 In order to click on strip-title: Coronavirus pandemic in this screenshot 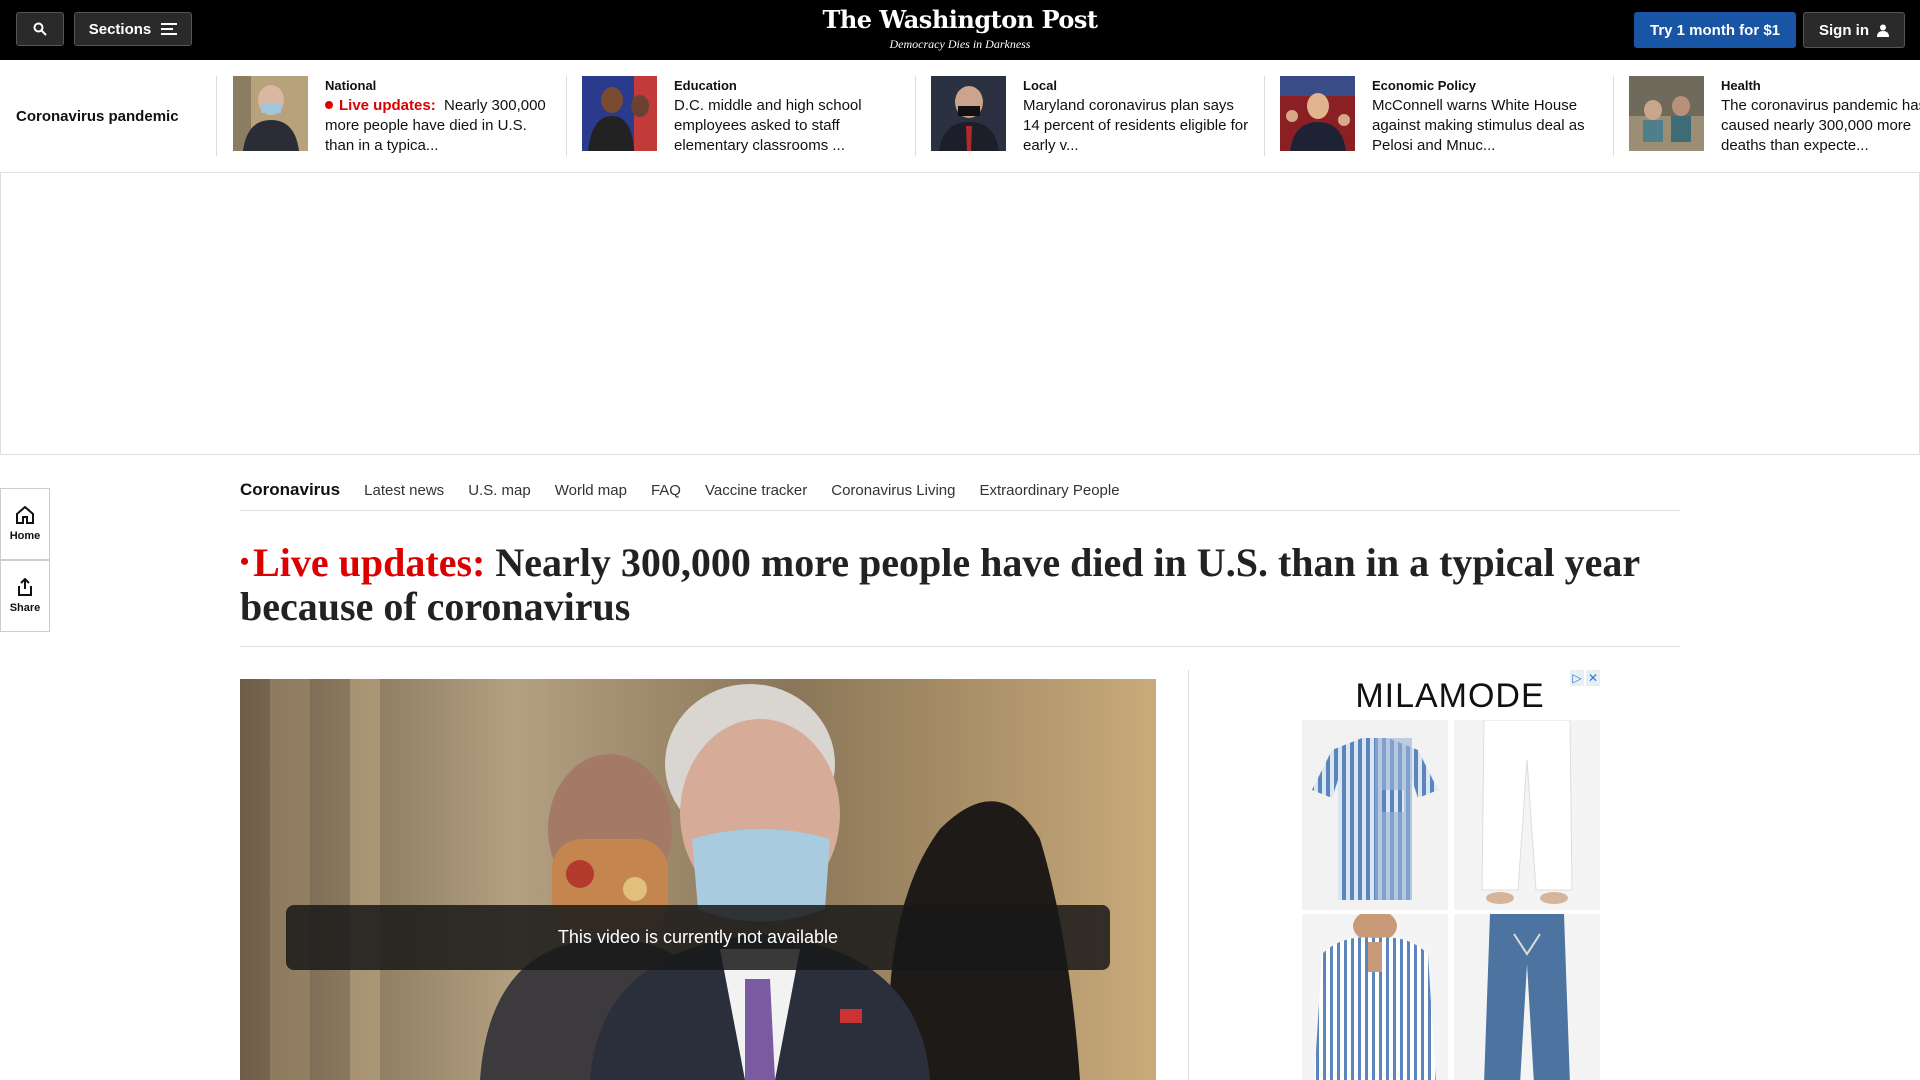, I will do `click(97, 116)`.